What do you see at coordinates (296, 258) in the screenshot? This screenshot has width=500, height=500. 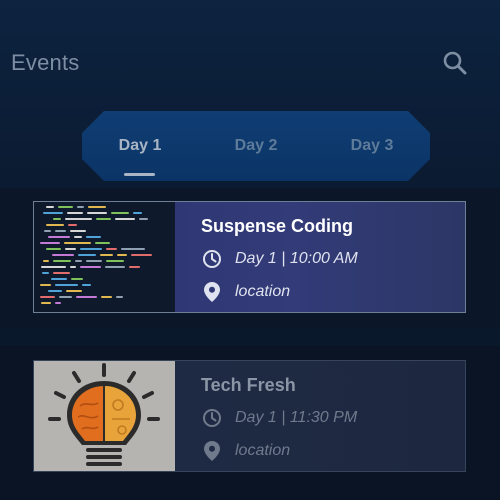 I see `event-time: Day 1 | 10:00 AM` at bounding box center [296, 258].